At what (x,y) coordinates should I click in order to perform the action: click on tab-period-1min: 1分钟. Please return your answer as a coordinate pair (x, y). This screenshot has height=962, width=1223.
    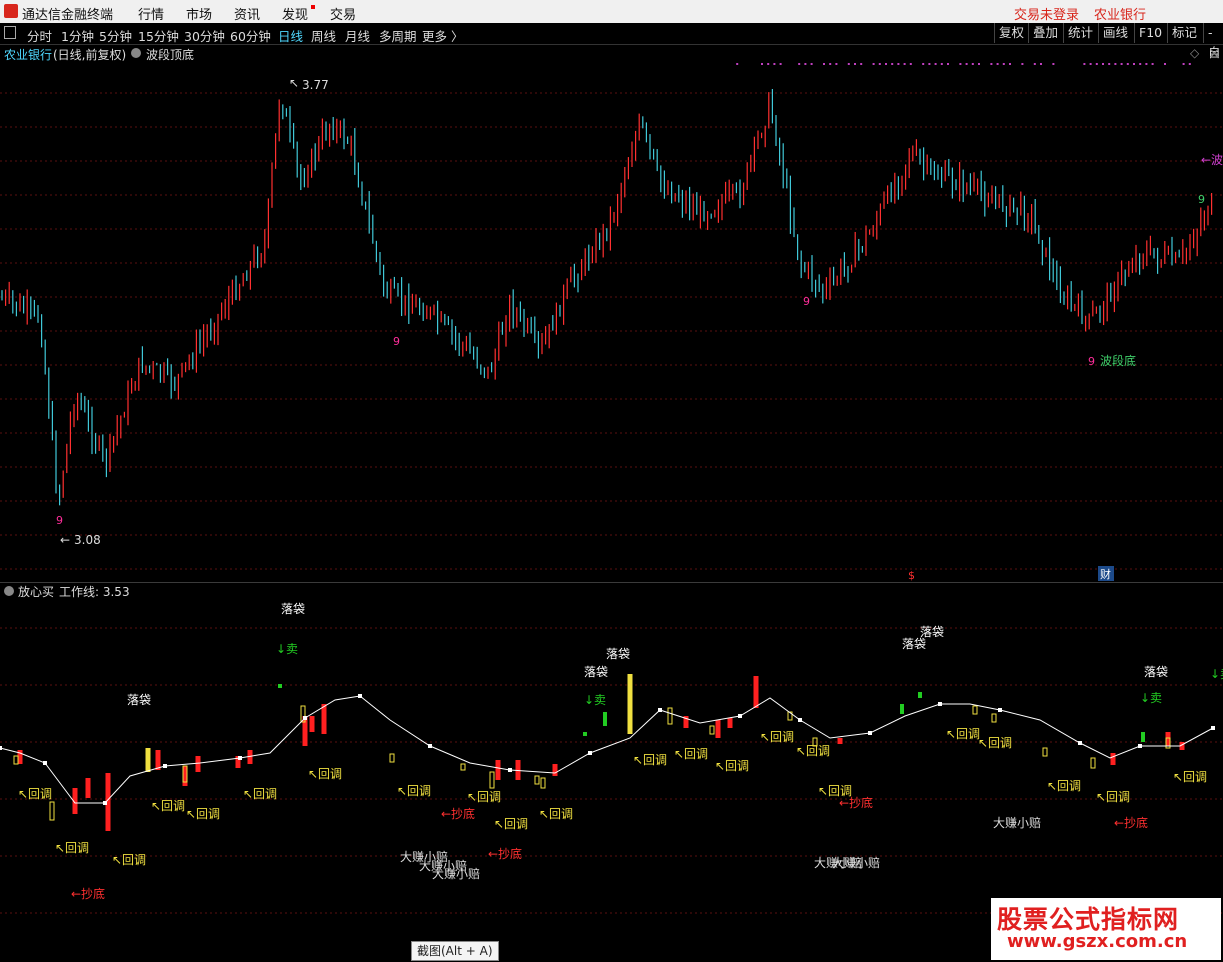
    Looking at the image, I should click on (77, 35).